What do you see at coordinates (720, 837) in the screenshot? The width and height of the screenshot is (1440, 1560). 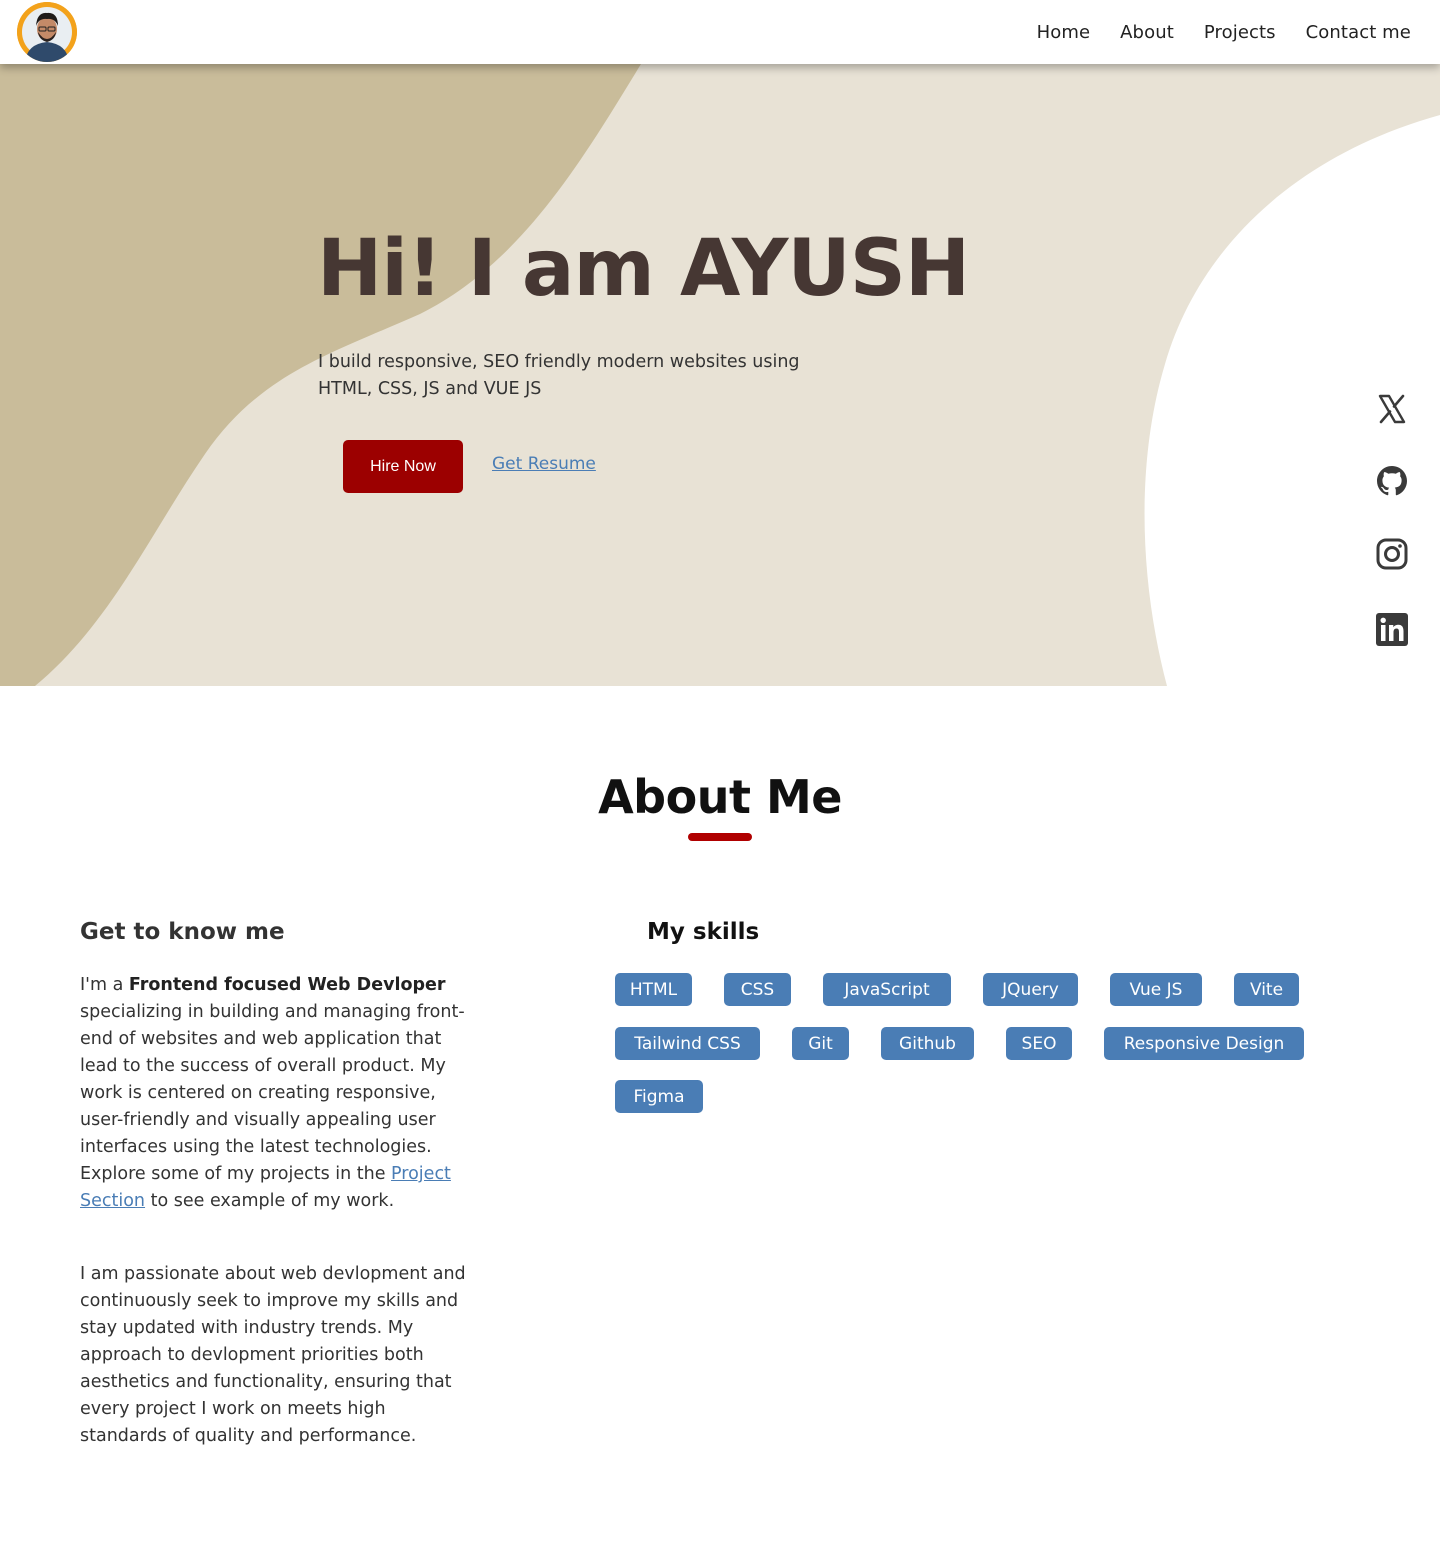 I see `about-title-underline` at bounding box center [720, 837].